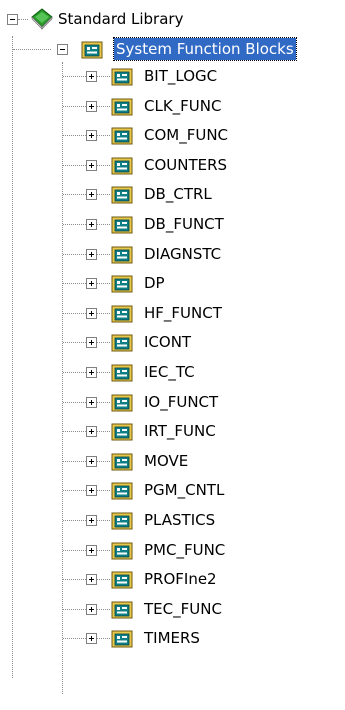 The width and height of the screenshot is (345, 710). What do you see at coordinates (167, 342) in the screenshot?
I see `tree-node-label: ICONT` at bounding box center [167, 342].